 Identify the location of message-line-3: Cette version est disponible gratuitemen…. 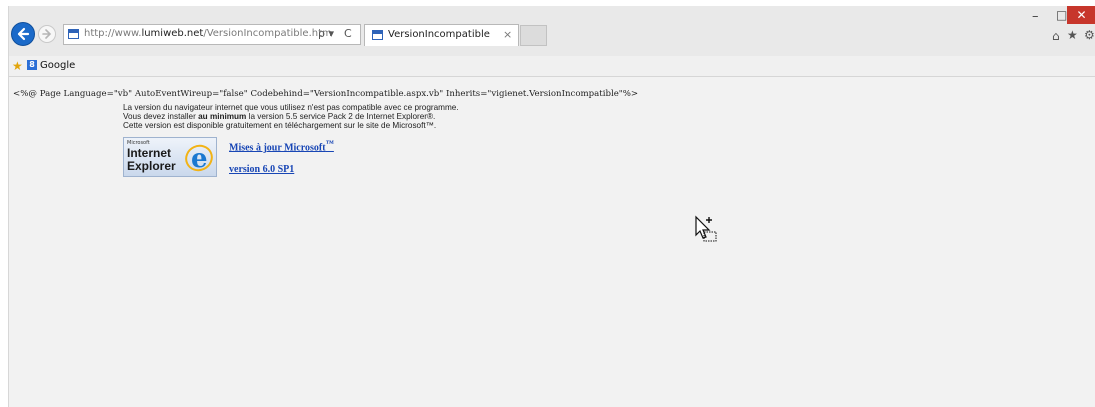
(280, 125).